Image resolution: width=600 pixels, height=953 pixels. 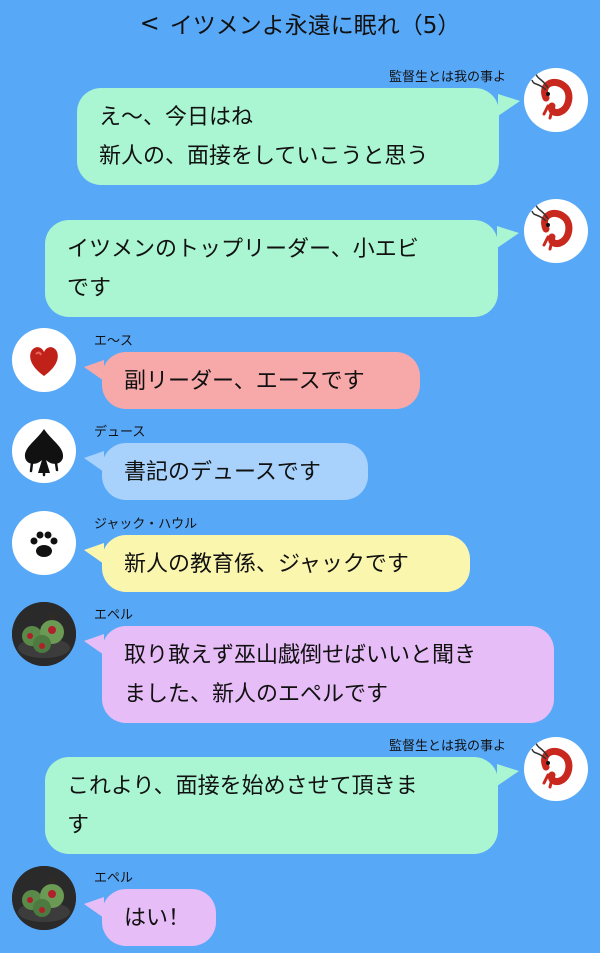 I want to click on message-bubble: 取り敢えず巫山戯倒せばいいと聞き ました、新人のエペルです, so click(x=328, y=674).